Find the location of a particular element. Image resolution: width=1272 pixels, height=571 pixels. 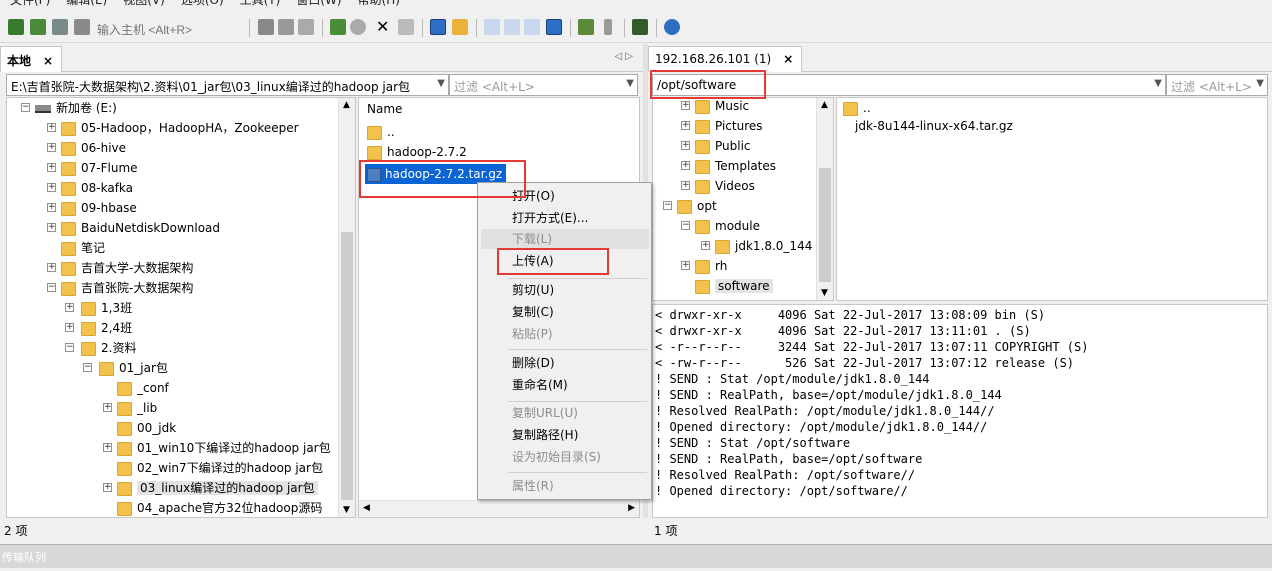

panel-layout-icon is located at coordinates (438, 27).